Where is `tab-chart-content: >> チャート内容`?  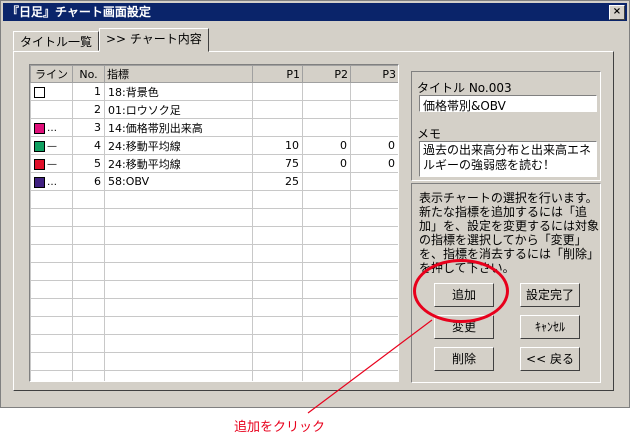
tab-chart-content: >> チャート内容 is located at coordinates (154, 40).